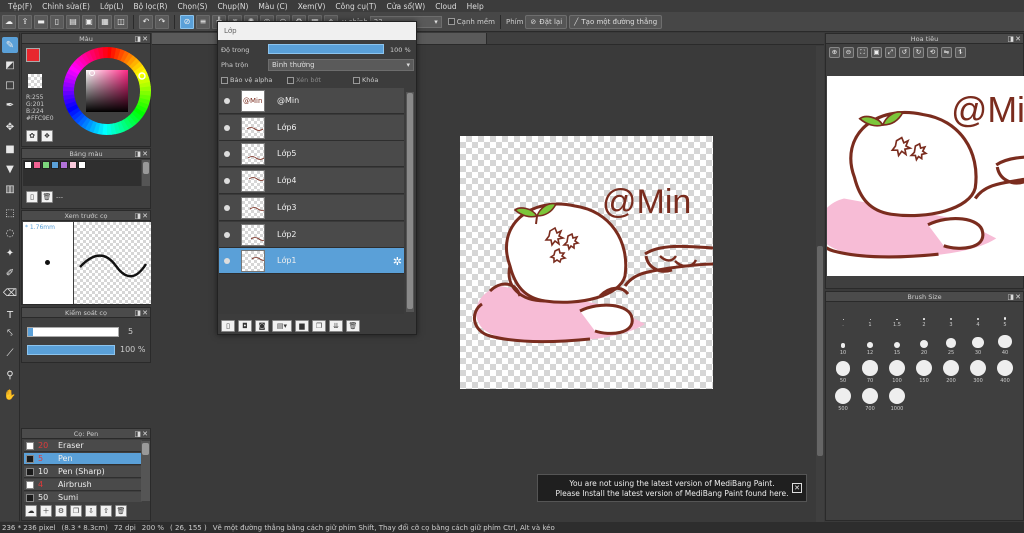 The image size is (1024, 533). I want to click on layer-row: Lớp5, so click(311, 154).